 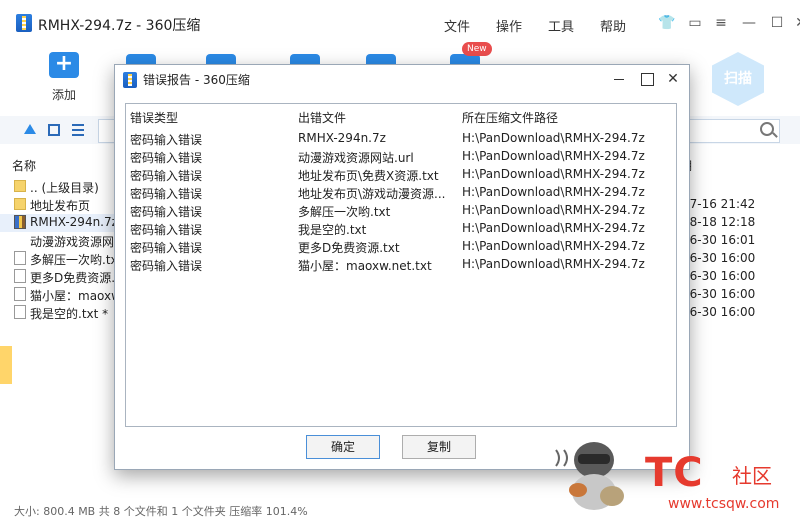 What do you see at coordinates (69, 314) in the screenshot?
I see `file-name: 我是空的.txt *` at bounding box center [69, 314].